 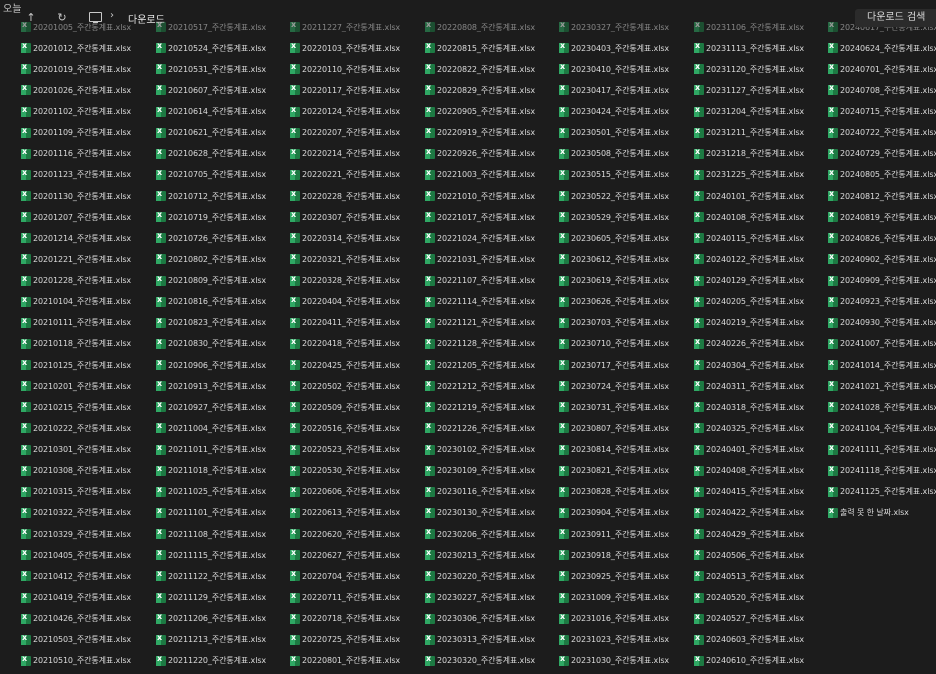 I want to click on file-item: 20230320_주간통계표.xlsx, so click(x=491, y=661).